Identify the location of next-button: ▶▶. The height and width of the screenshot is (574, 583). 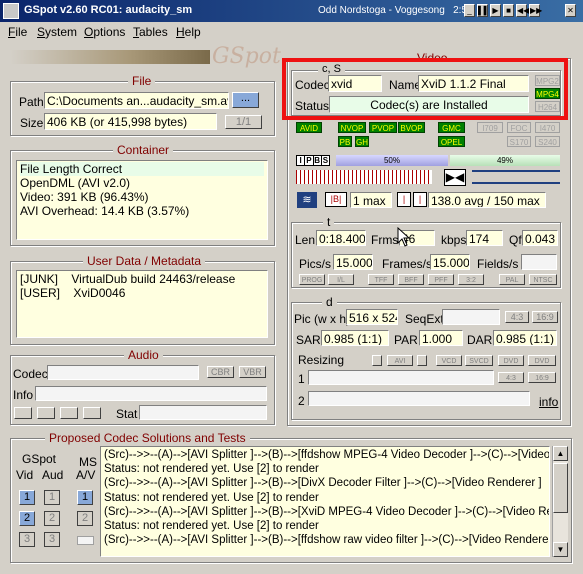
(535, 10).